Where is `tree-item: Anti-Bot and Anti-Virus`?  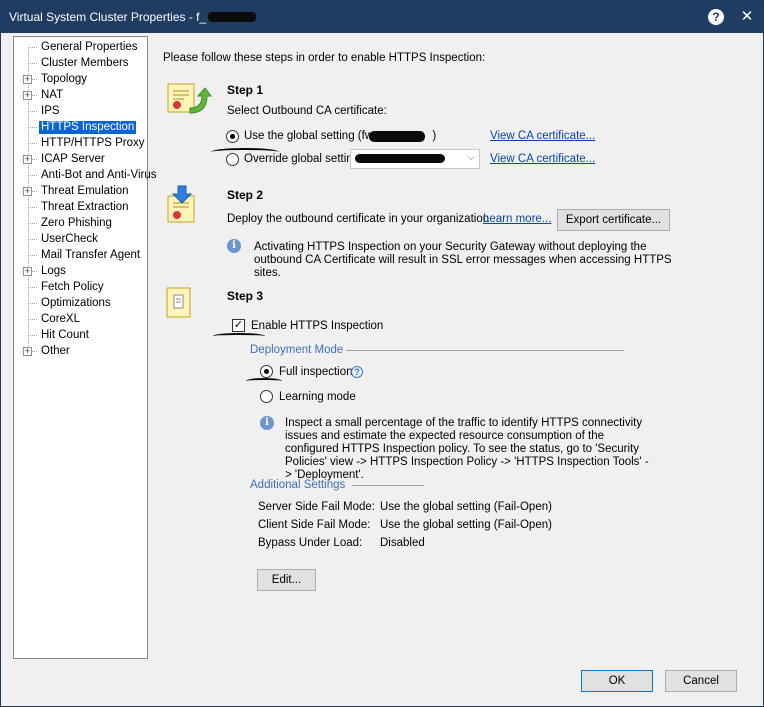 tree-item: Anti-Bot and Anti-Virus is located at coordinates (85, 175).